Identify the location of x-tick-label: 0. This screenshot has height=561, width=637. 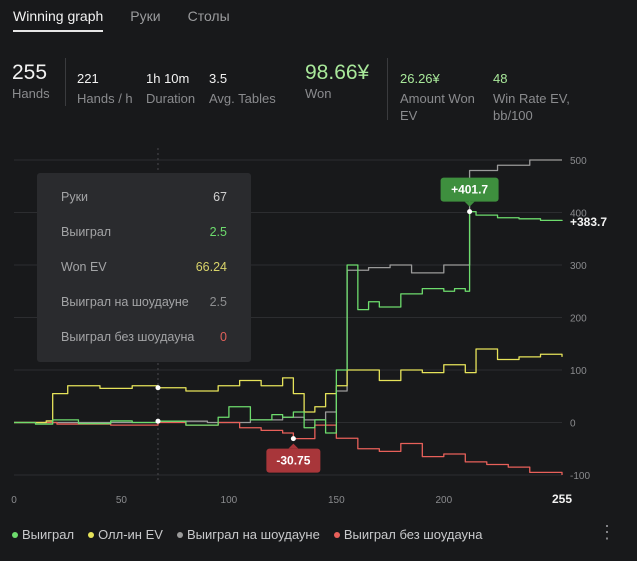
(14, 500).